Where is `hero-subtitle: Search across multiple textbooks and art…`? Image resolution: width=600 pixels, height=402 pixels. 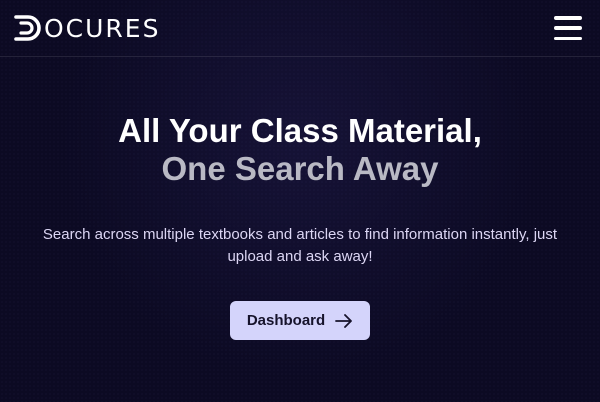 hero-subtitle: Search across multiple textbooks and art… is located at coordinates (300, 245).